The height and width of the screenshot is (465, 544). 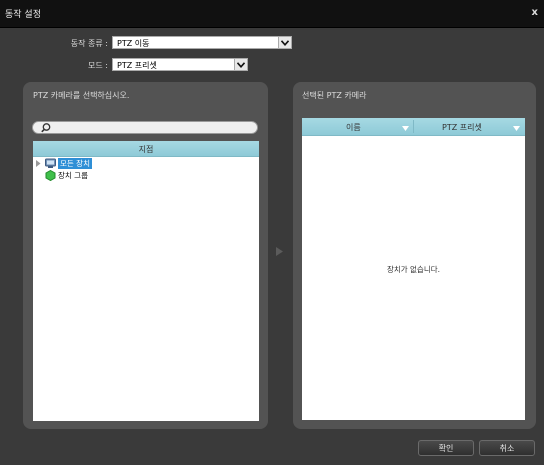 I want to click on column-name: 이름, so click(x=353, y=127).